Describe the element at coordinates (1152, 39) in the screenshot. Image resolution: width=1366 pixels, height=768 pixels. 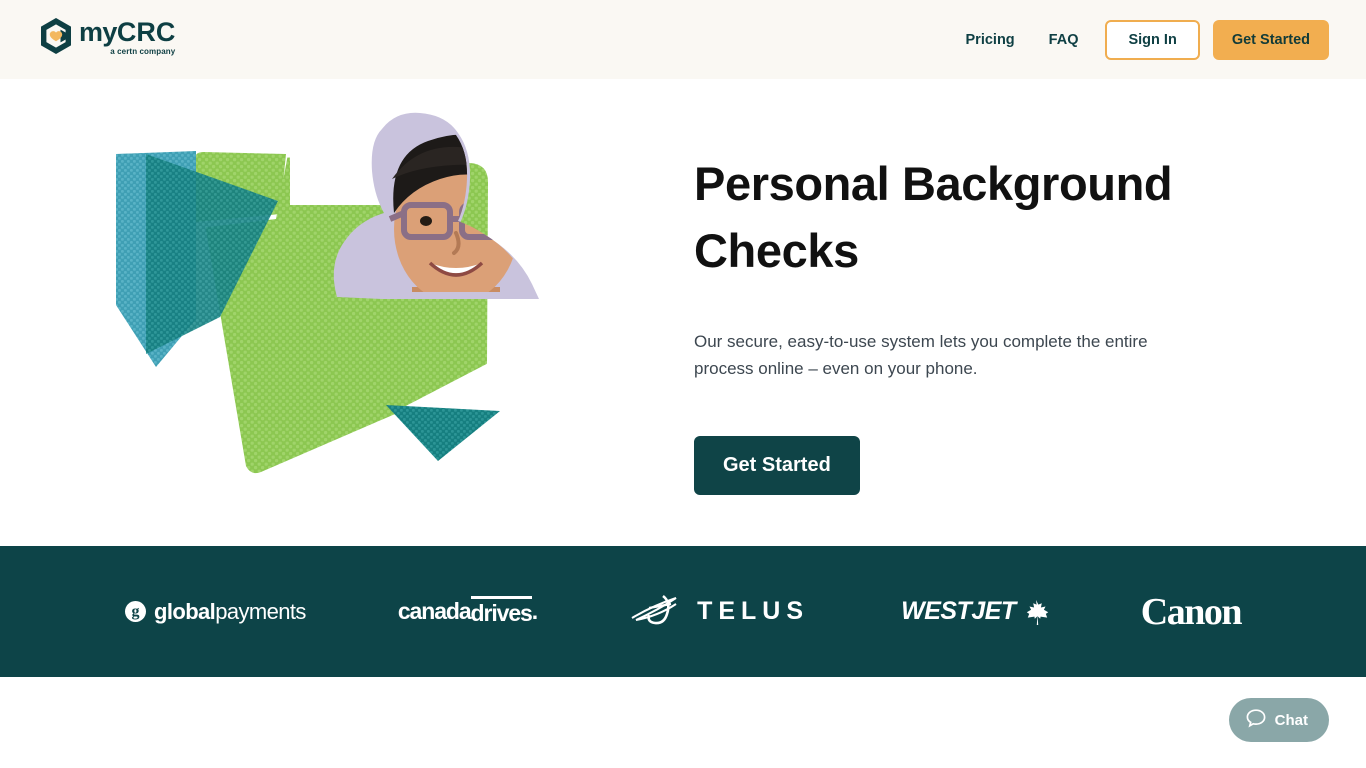
I see `sign-in-button: Sign In` at that location.